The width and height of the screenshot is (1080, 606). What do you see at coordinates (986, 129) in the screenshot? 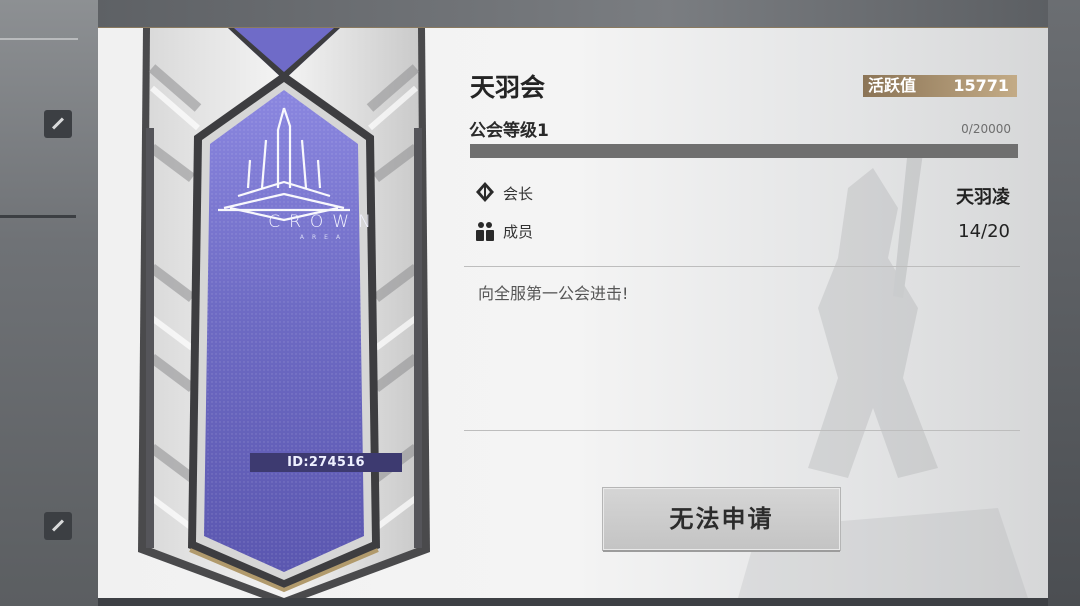
I see `guild-exp-text: 0/20000` at bounding box center [986, 129].